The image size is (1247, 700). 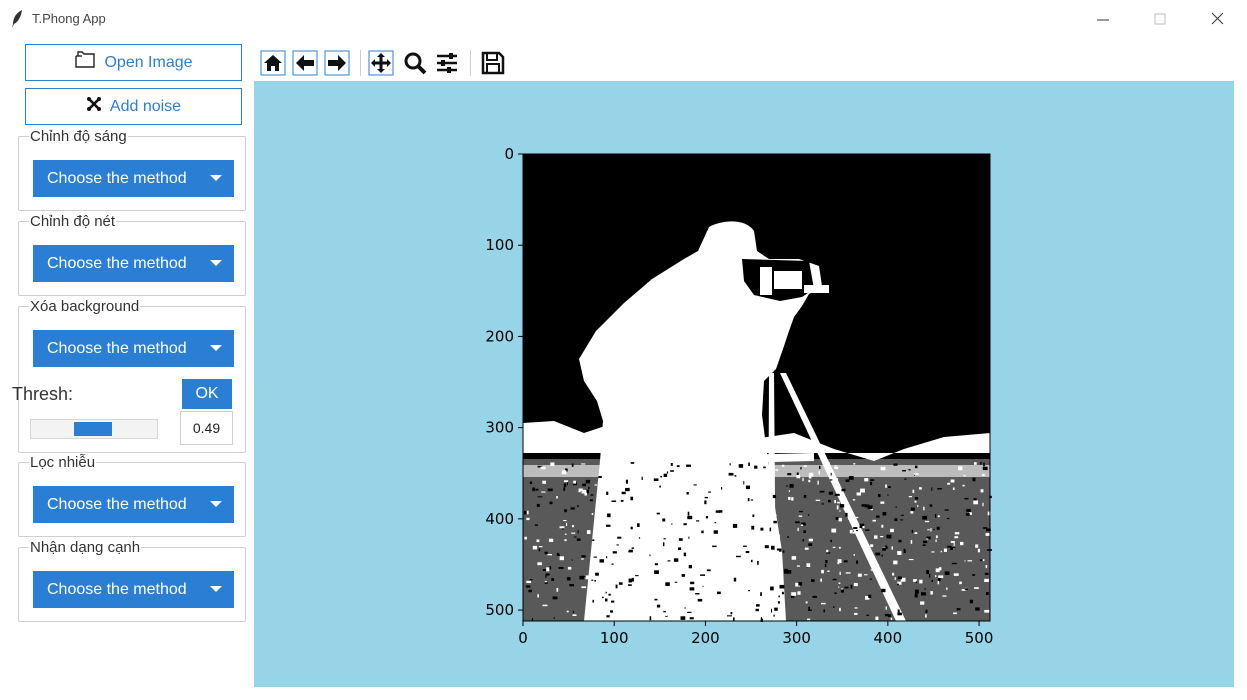 What do you see at coordinates (1160, 19) in the screenshot?
I see `maximize-icon` at bounding box center [1160, 19].